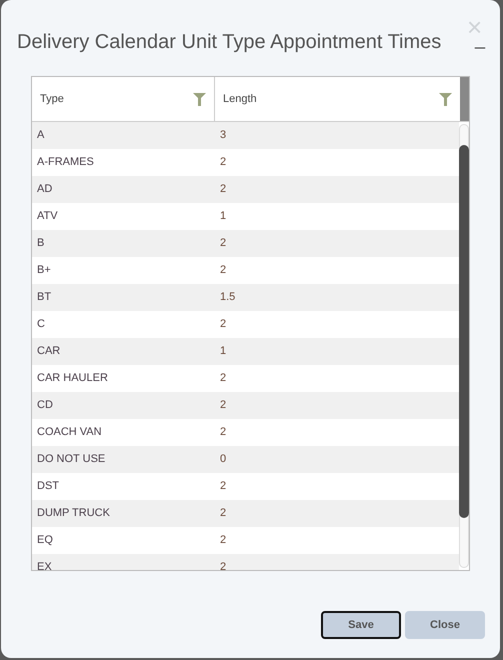 The width and height of the screenshot is (503, 660). I want to click on table-row: CAR 1, so click(246, 351).